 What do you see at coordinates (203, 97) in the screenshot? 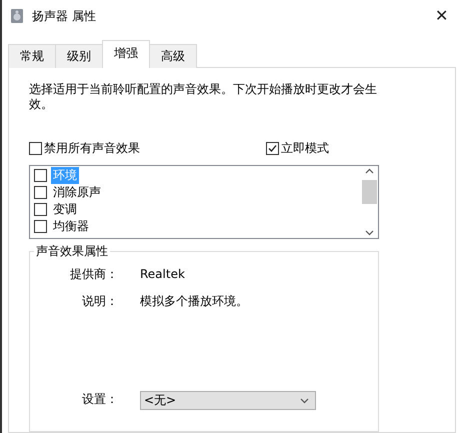
I see `description-text: 选择适用于当前聆听配置的声音效果。下次开始播放时更改才会生效。` at bounding box center [203, 97].